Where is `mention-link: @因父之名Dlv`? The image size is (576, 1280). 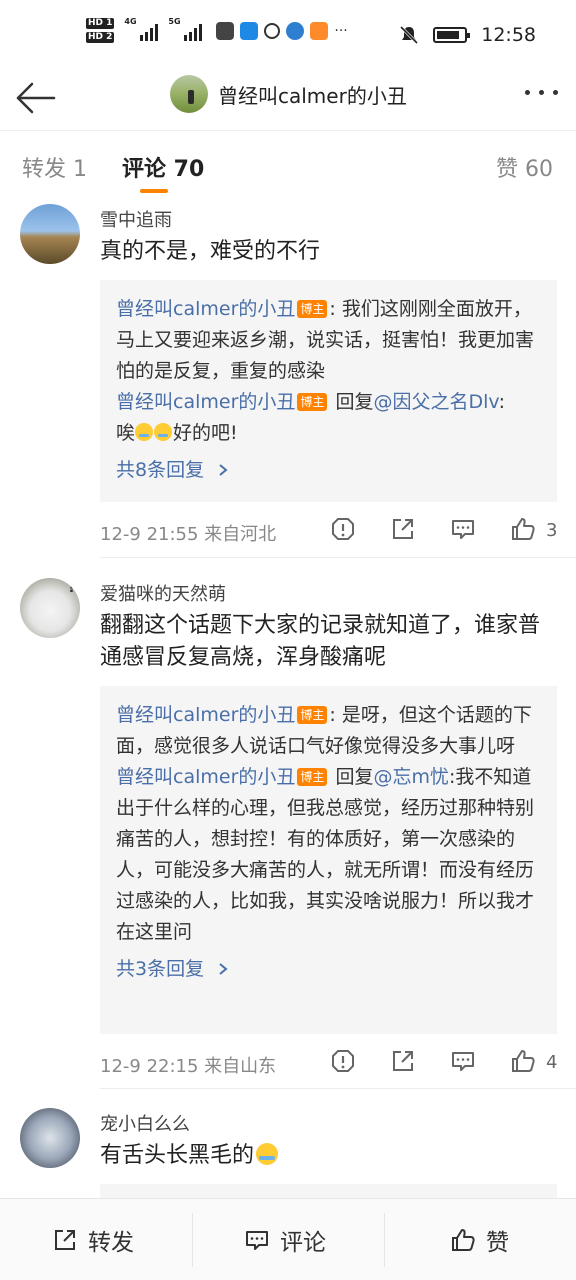
mention-link: @因父之名Dlv is located at coordinates (435, 402).